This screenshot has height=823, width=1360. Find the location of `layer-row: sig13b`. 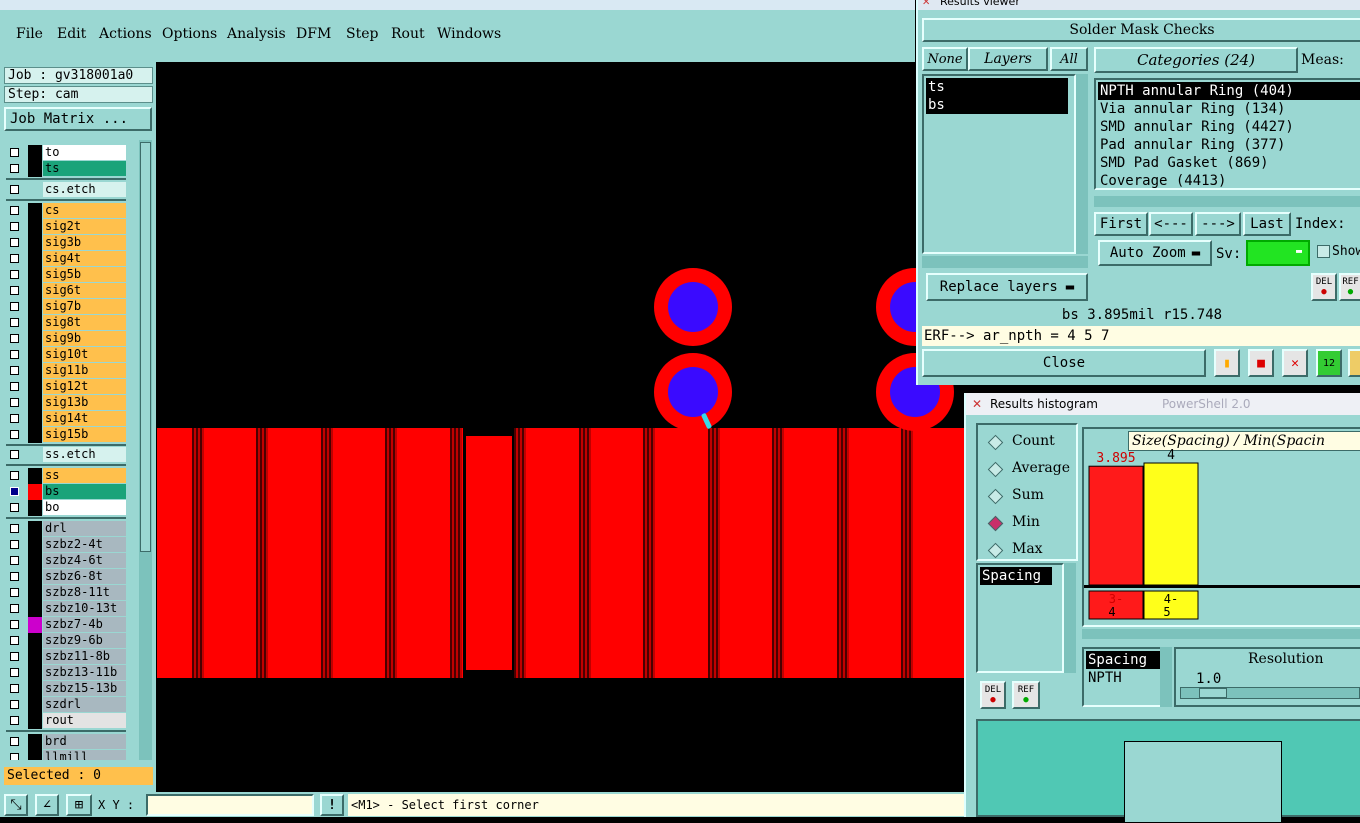

layer-row: sig13b is located at coordinates (66, 403).